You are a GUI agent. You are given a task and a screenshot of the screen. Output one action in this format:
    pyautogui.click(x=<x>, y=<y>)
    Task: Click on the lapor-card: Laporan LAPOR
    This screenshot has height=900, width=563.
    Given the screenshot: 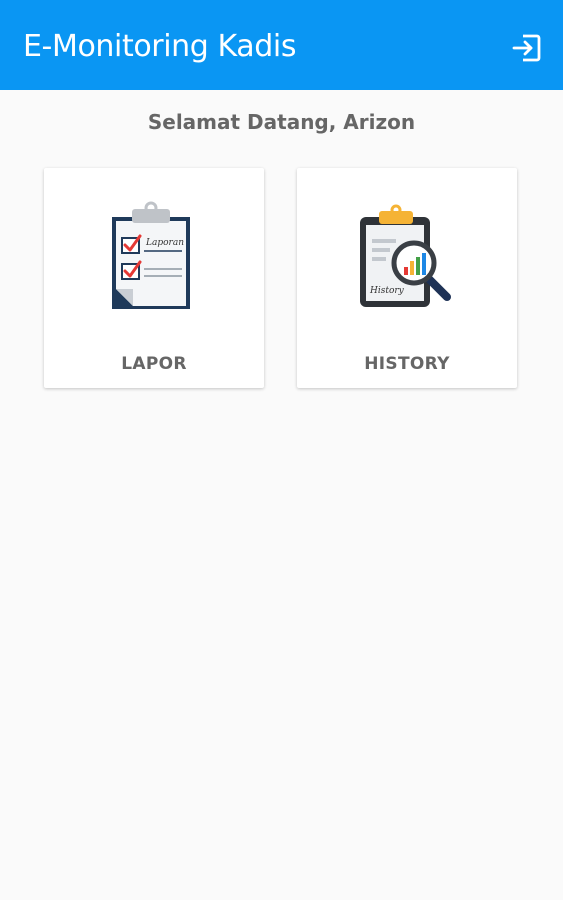 What is the action you would take?
    pyautogui.click(x=154, y=278)
    